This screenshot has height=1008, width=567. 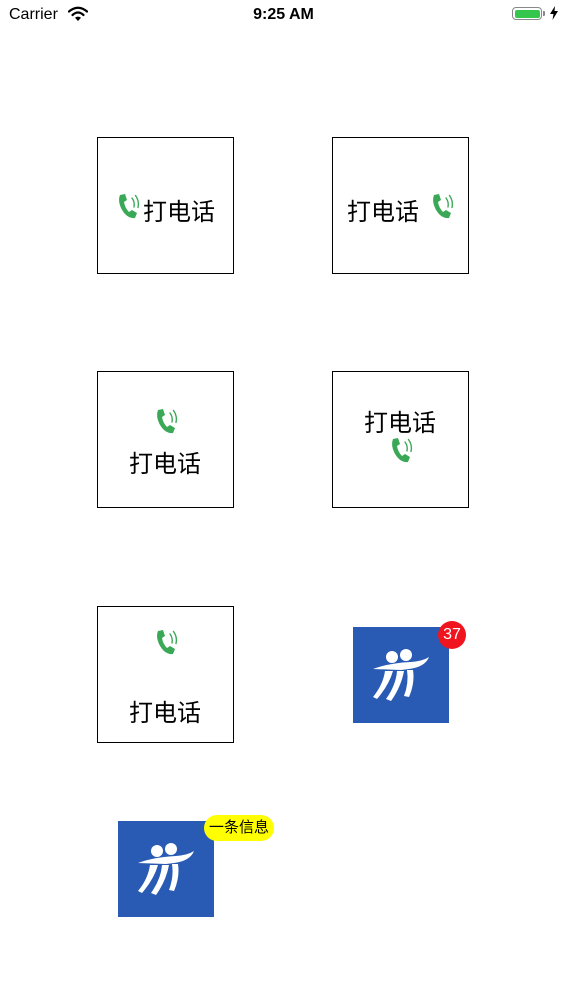 What do you see at coordinates (452, 635) in the screenshot?
I see `count-badge: 37` at bounding box center [452, 635].